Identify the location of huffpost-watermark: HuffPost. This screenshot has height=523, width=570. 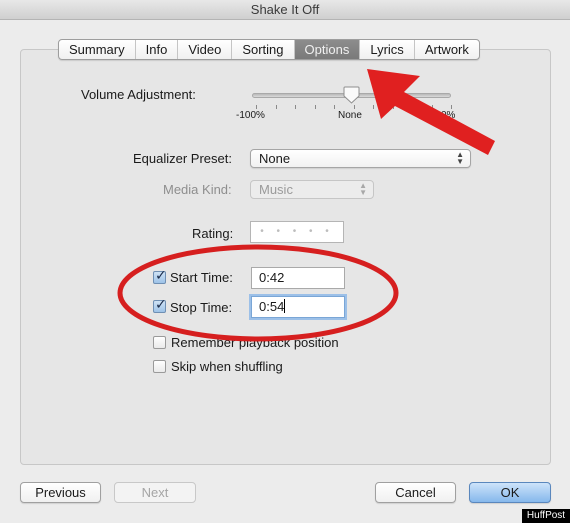
(546, 516).